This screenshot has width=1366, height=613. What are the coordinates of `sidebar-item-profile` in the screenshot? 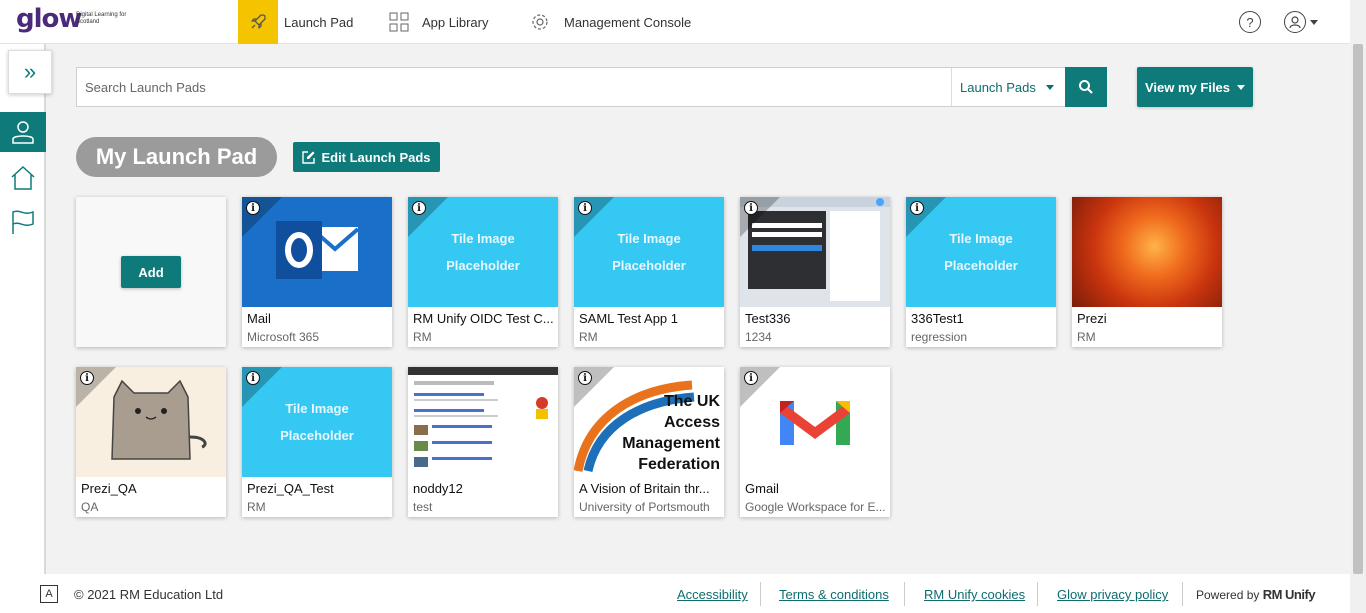 It's located at (23, 132).